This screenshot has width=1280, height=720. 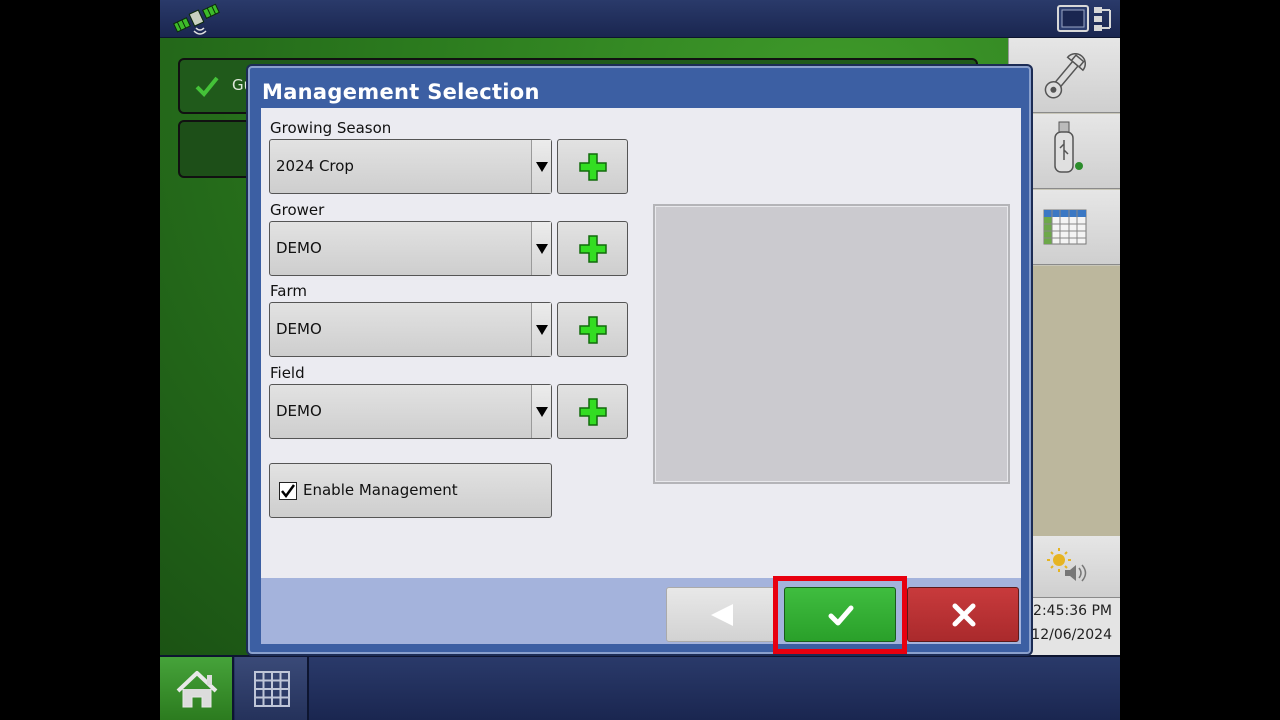 What do you see at coordinates (299, 411) in the screenshot?
I see `field-value: DEMO` at bounding box center [299, 411].